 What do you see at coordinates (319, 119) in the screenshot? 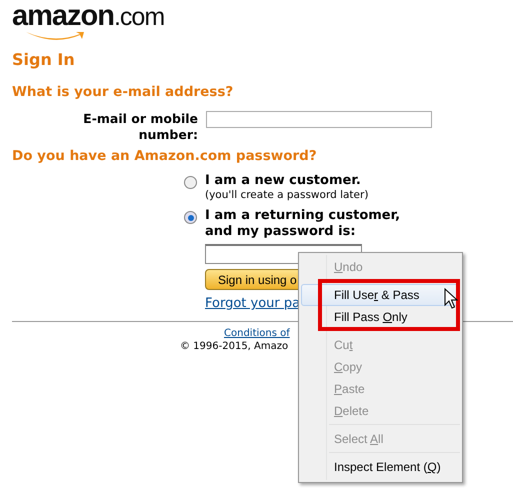
I see `email-field` at bounding box center [319, 119].